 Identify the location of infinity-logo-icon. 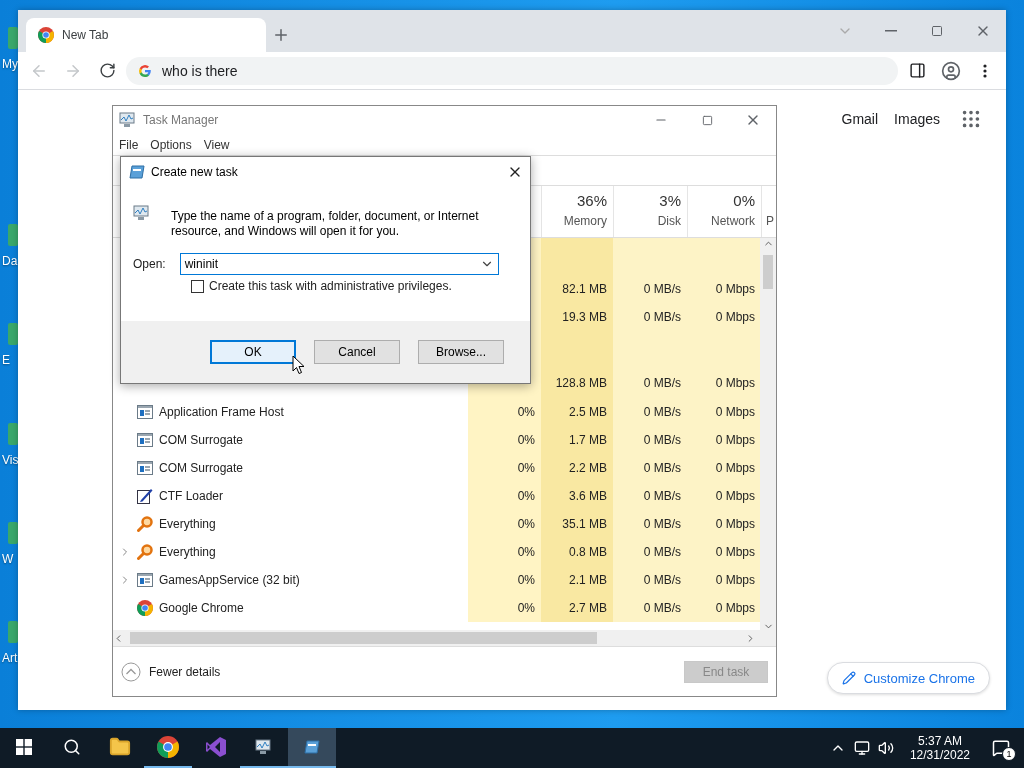
(216, 747).